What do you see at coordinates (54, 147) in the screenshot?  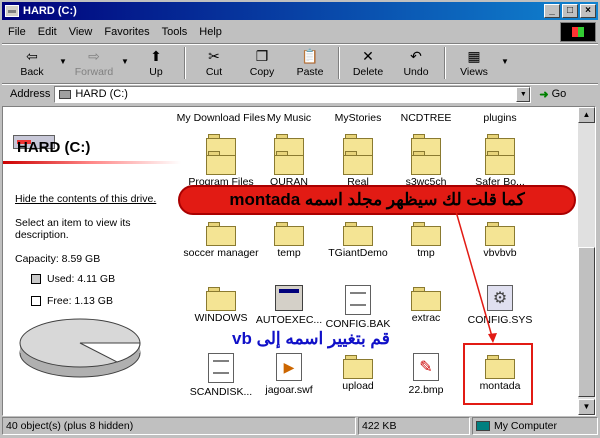 I see `drive-title: HARD (C:)` at bounding box center [54, 147].